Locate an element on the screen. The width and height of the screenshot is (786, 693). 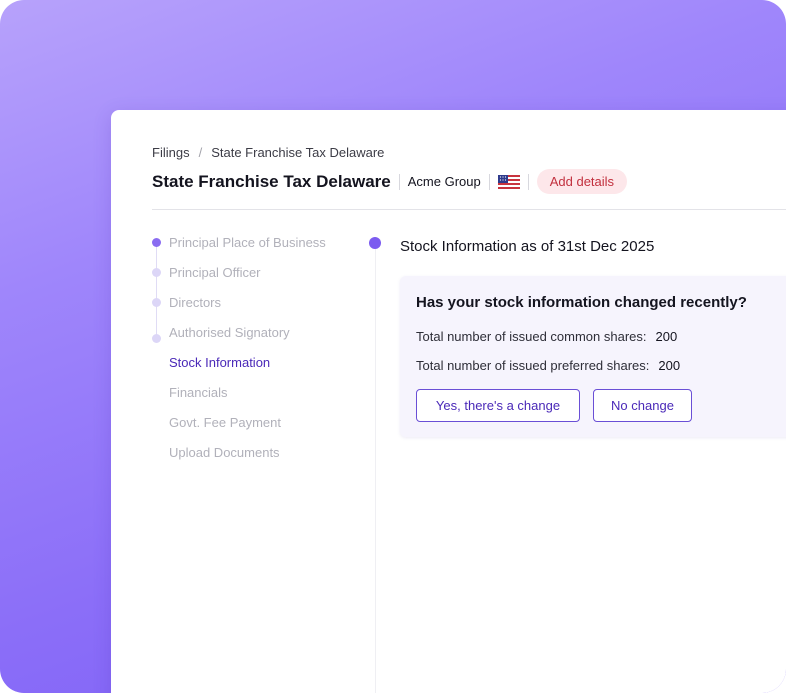
sidebar-item-label: Stock Information is located at coordinates (220, 362).